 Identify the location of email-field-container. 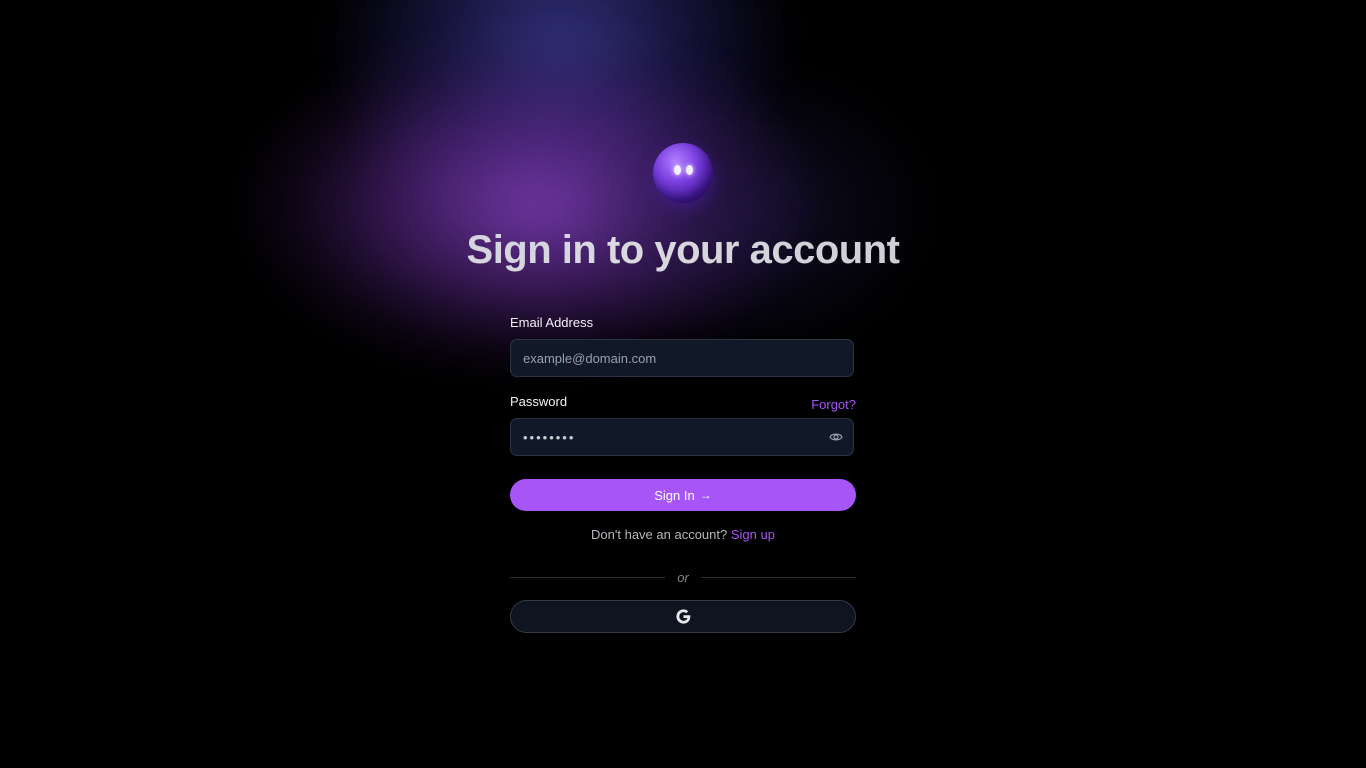
(682, 358).